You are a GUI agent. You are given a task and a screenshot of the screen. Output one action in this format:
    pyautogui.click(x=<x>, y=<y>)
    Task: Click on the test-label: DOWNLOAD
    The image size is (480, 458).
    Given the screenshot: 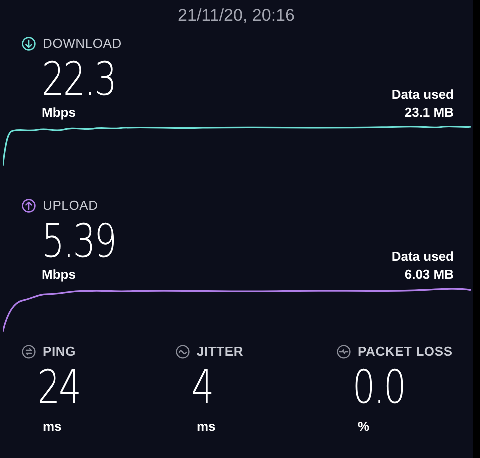 What is the action you would take?
    pyautogui.click(x=82, y=44)
    